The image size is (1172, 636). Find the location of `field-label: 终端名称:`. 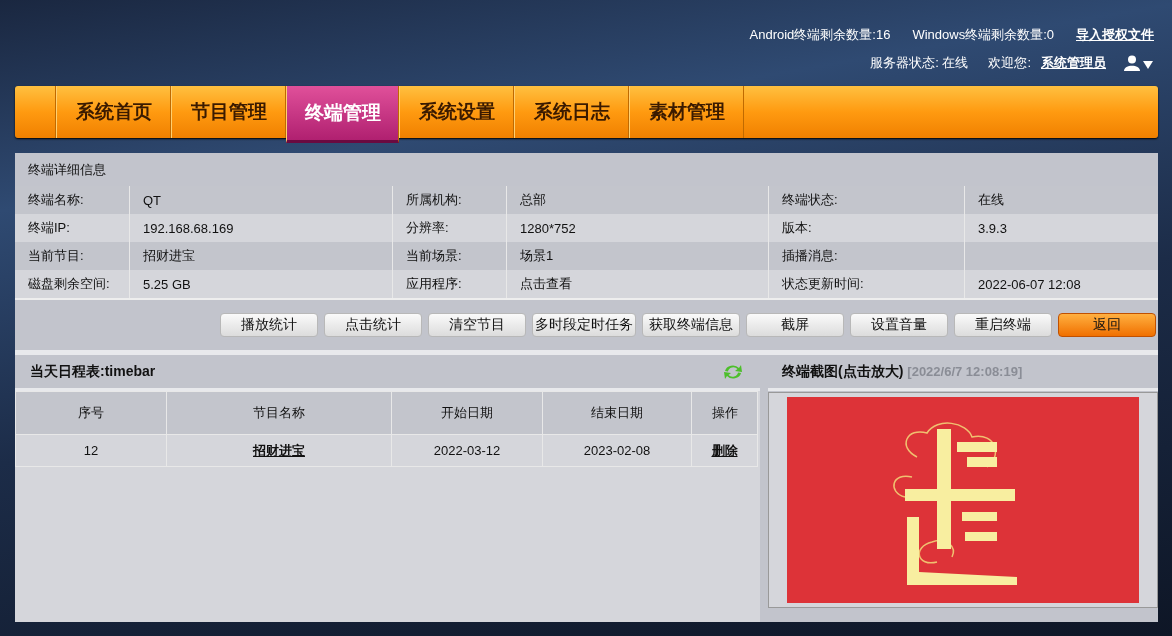

field-label: 终端名称: is located at coordinates (56, 200).